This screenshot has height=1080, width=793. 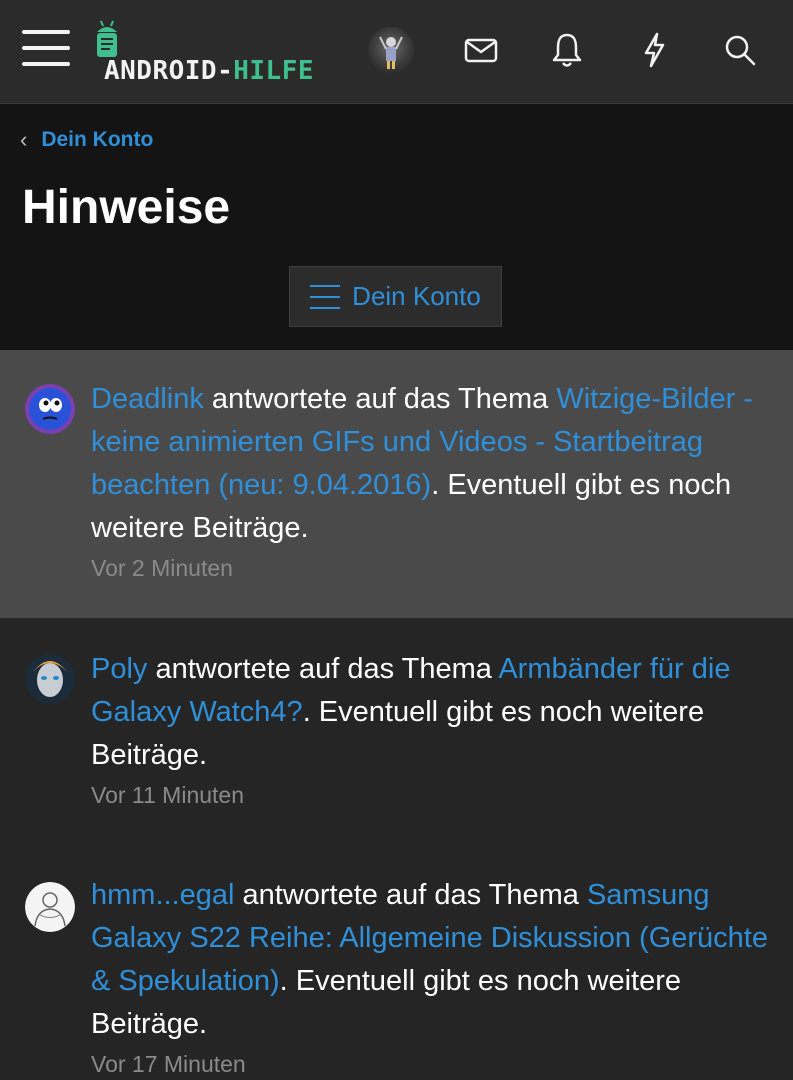 I want to click on alert-user-link: Poly, so click(x=119, y=669).